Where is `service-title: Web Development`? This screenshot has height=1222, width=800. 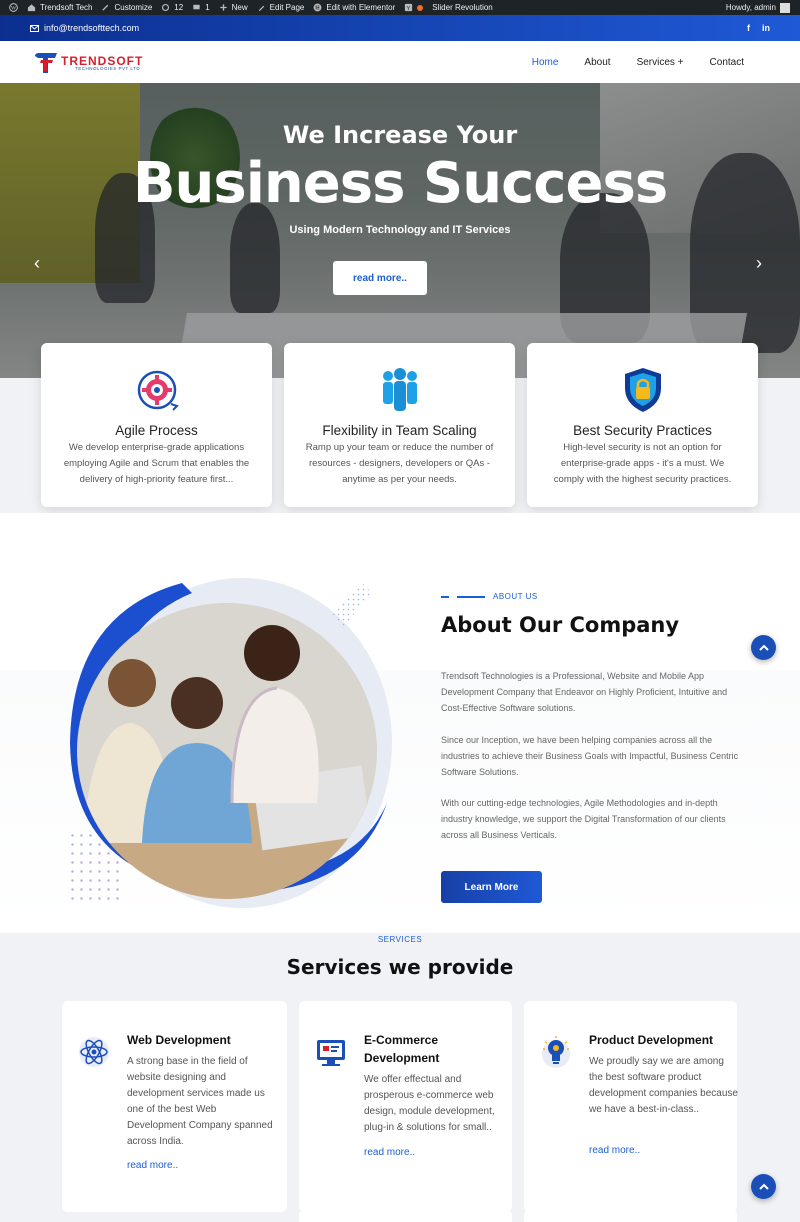
service-title: Web Development is located at coordinates (179, 1040).